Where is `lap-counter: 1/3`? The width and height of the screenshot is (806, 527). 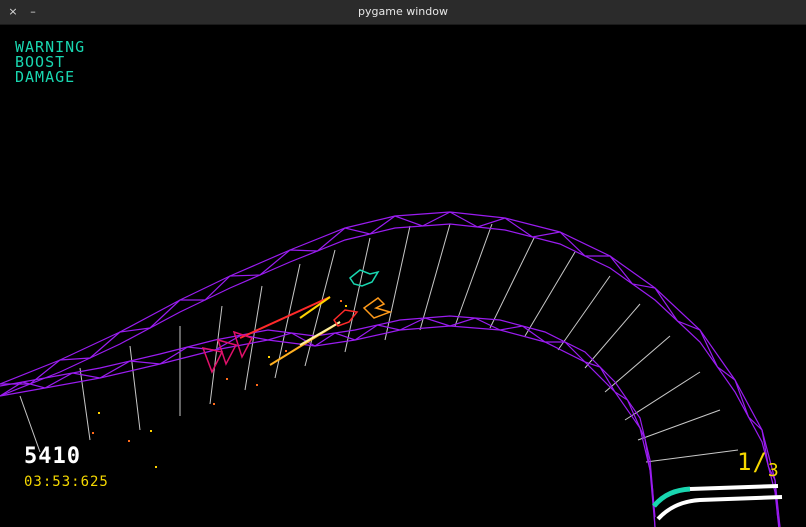 lap-counter: 1/3 is located at coordinates (758, 464).